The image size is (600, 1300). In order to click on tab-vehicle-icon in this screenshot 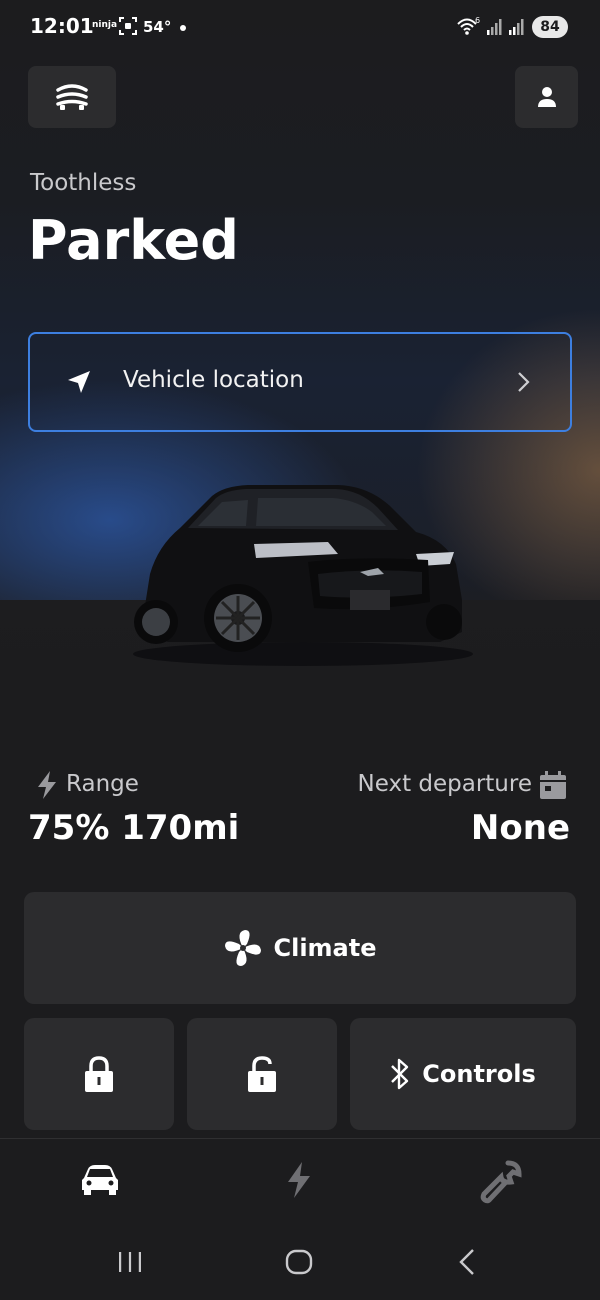, I will do `click(100, 1178)`.